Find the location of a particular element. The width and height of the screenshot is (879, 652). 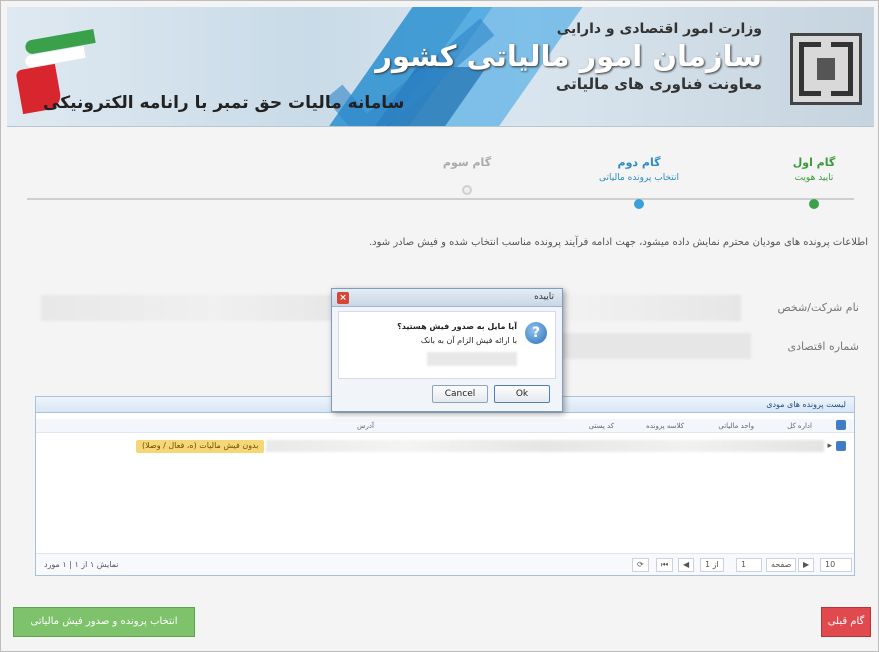

step-subtitle: تایید هویت is located at coordinates (814, 178).